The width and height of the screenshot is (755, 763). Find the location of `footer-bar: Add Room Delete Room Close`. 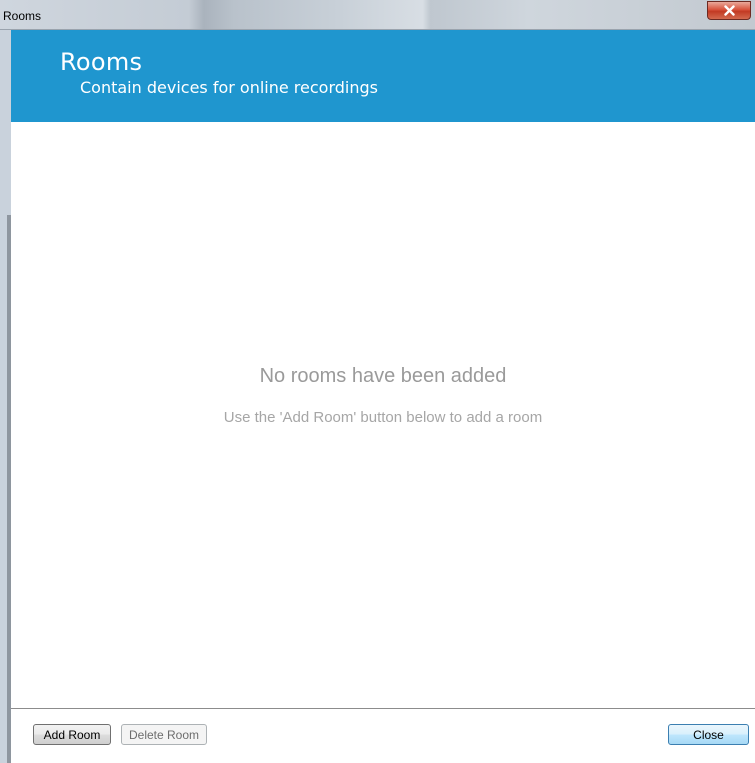

footer-bar: Add Room Delete Room Close is located at coordinates (383, 735).